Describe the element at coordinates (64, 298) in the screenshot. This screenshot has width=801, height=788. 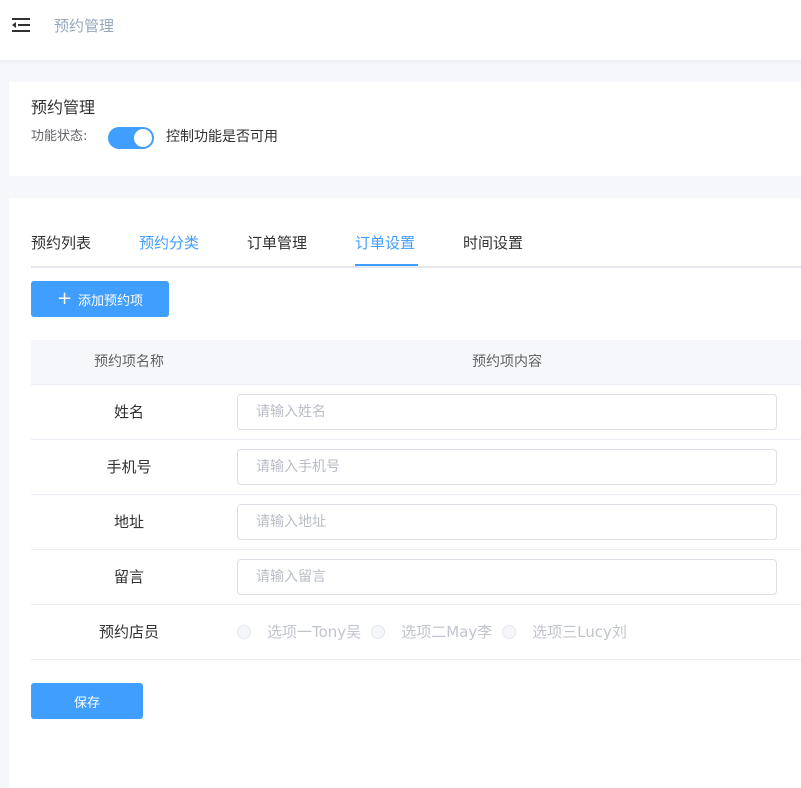
I see `plus-icon: +` at that location.